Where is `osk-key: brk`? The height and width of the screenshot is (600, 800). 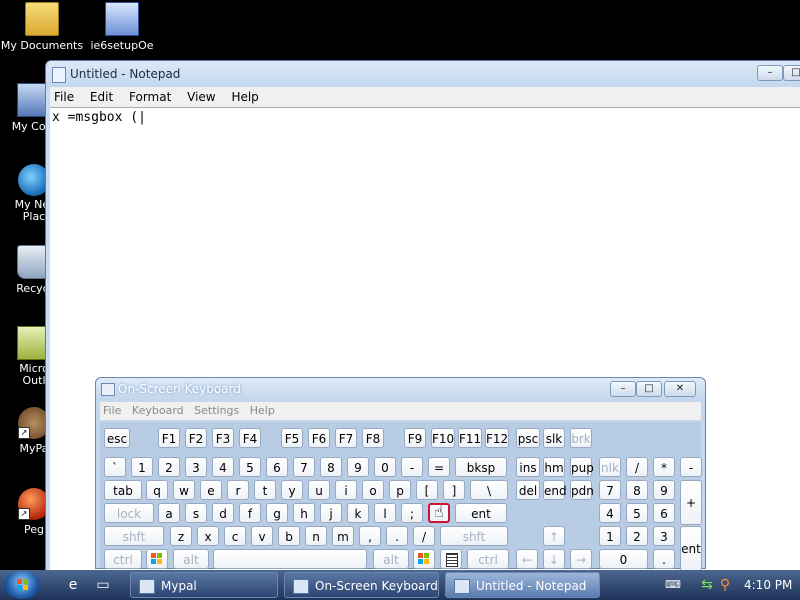
osk-key: brk is located at coordinates (581, 438).